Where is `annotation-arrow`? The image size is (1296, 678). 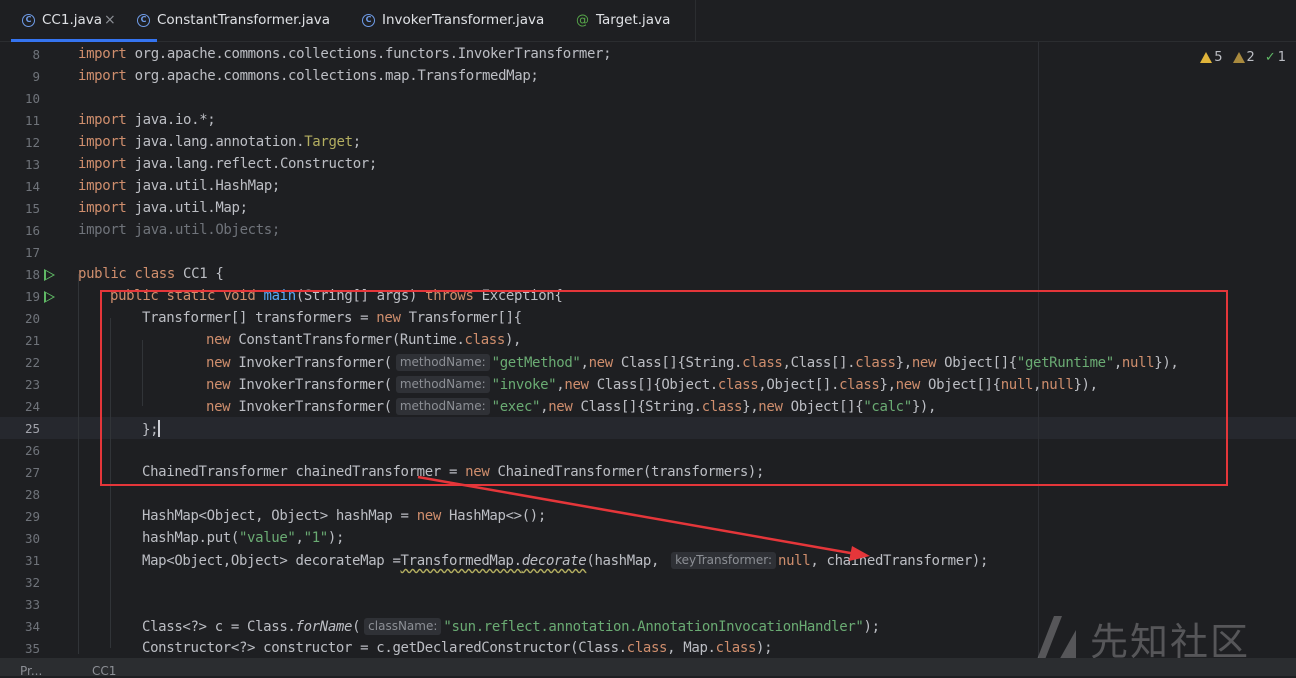
annotation-arrow is located at coordinates (643, 518).